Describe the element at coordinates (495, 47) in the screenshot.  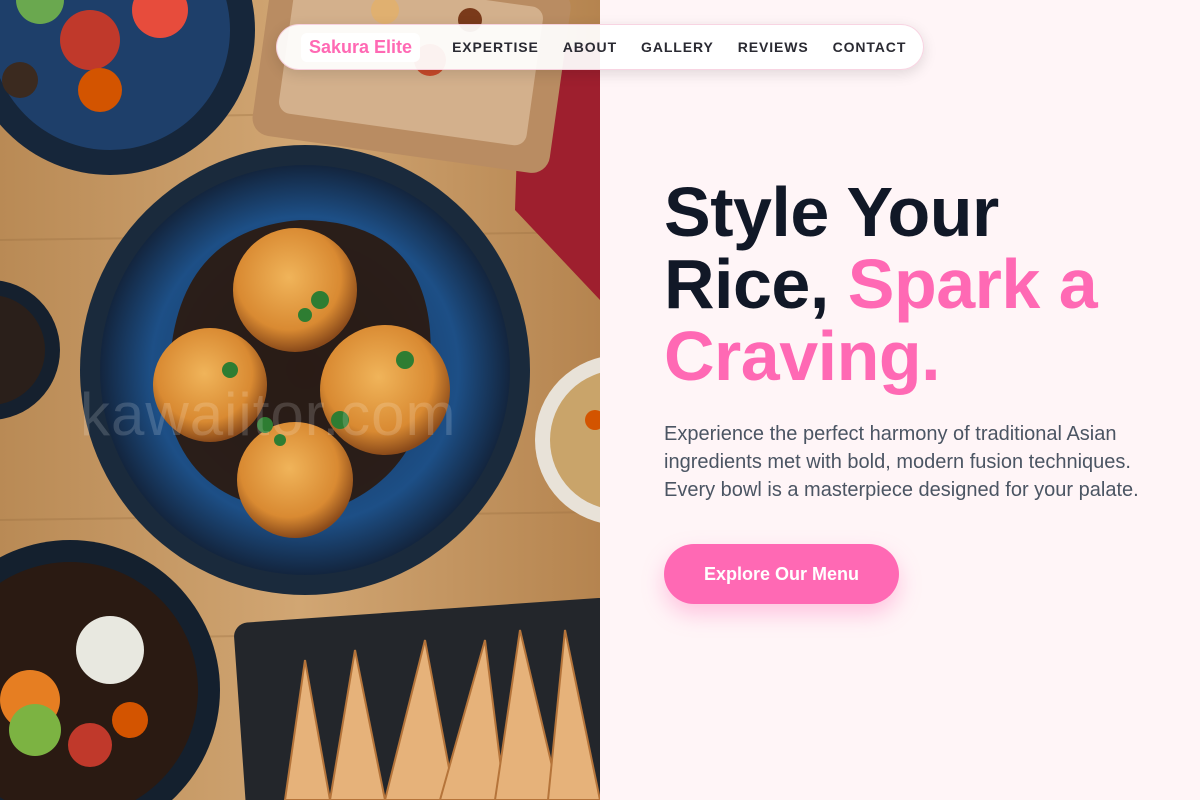
I see `nav-link-expertise: EXPERTISE` at that location.